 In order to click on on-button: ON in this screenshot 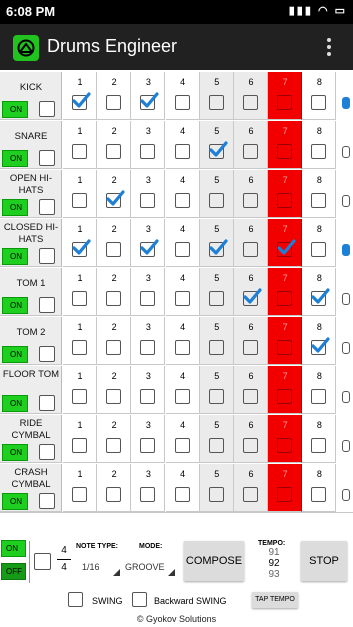, I will do `click(13, 548)`.